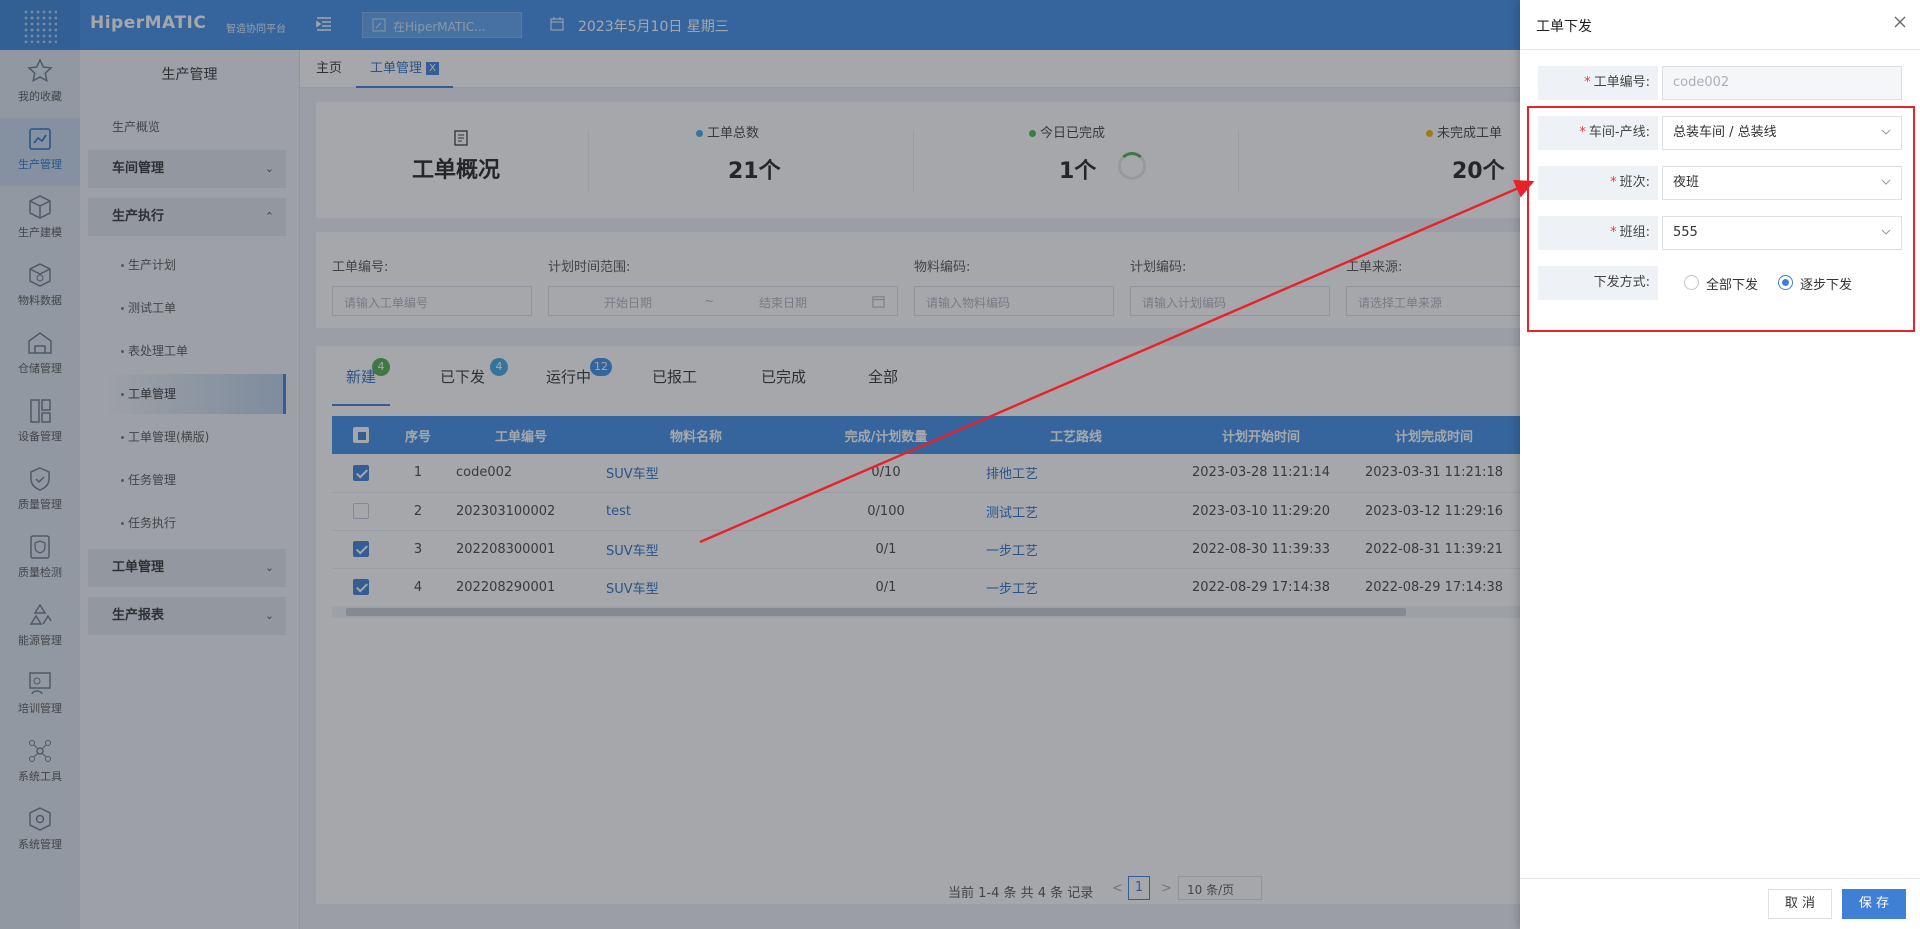  What do you see at coordinates (1782, 83) in the screenshot?
I see `workorder-code-field: code002` at bounding box center [1782, 83].